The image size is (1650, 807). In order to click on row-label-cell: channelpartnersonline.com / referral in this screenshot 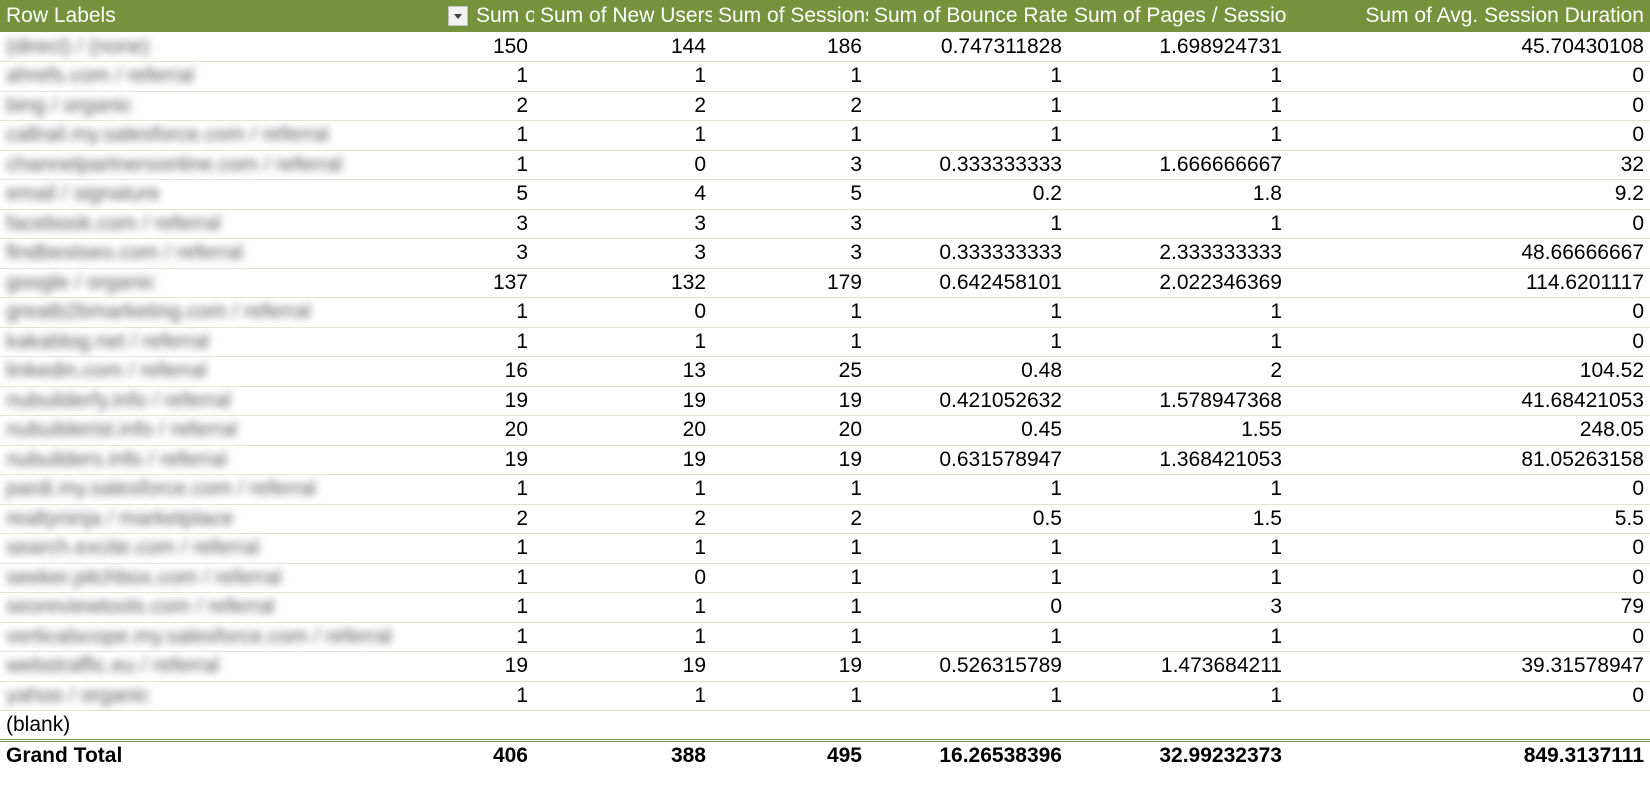, I will do `click(235, 165)`.